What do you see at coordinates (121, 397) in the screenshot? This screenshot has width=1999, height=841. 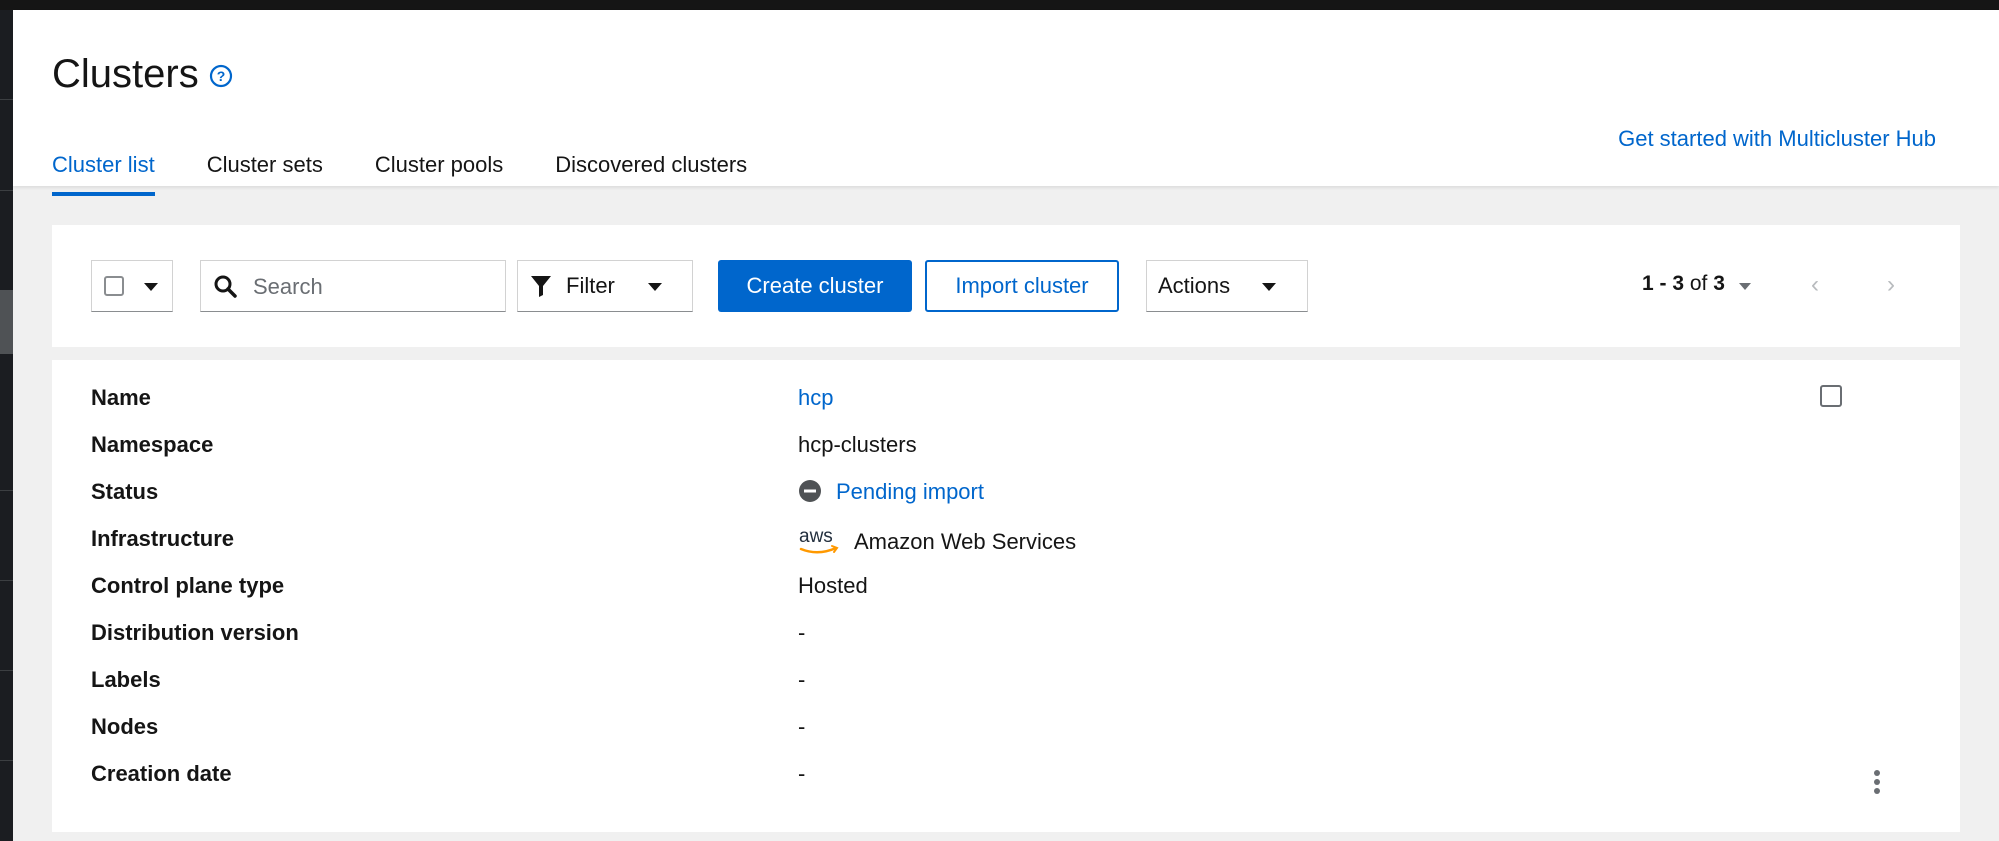 I see `field-label: Name` at bounding box center [121, 397].